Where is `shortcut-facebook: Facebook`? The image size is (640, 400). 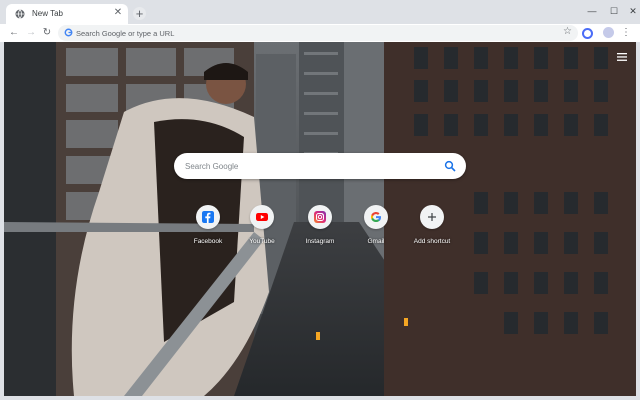 shortcut-facebook: Facebook is located at coordinates (208, 228).